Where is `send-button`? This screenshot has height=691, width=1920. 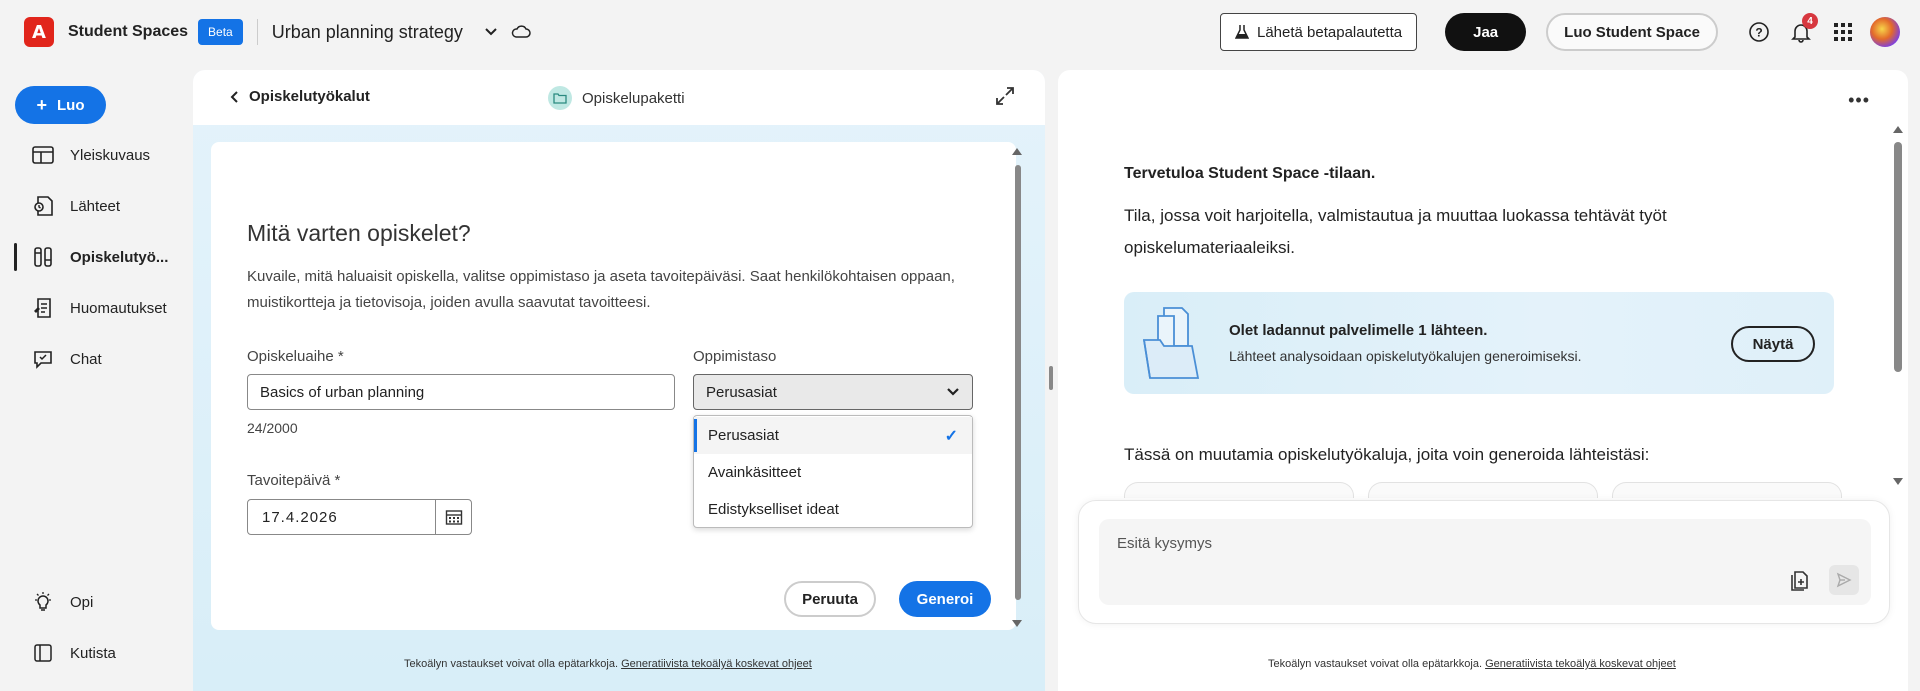
send-button is located at coordinates (1844, 580).